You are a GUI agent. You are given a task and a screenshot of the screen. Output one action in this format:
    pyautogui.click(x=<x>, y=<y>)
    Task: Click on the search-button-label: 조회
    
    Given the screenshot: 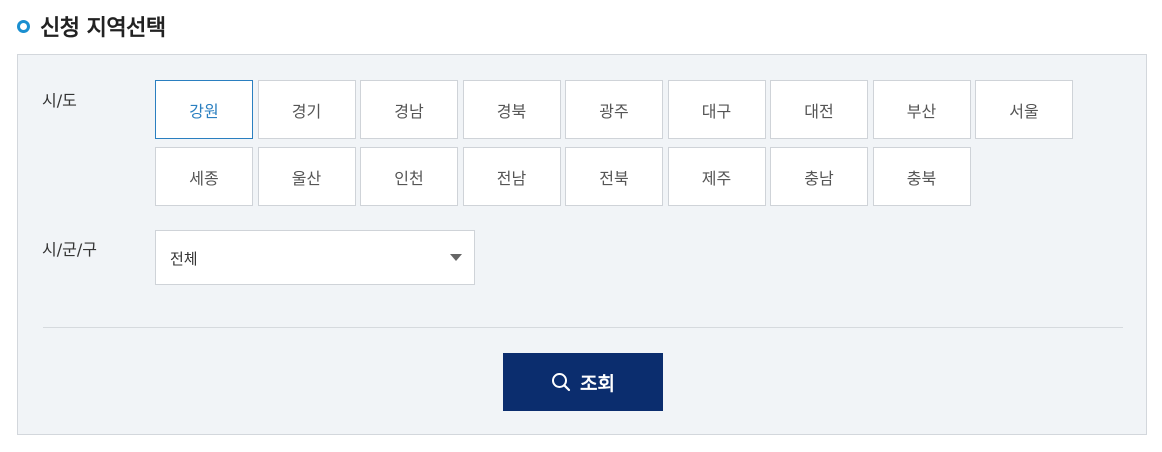 What is the action you would take?
    pyautogui.click(x=597, y=384)
    